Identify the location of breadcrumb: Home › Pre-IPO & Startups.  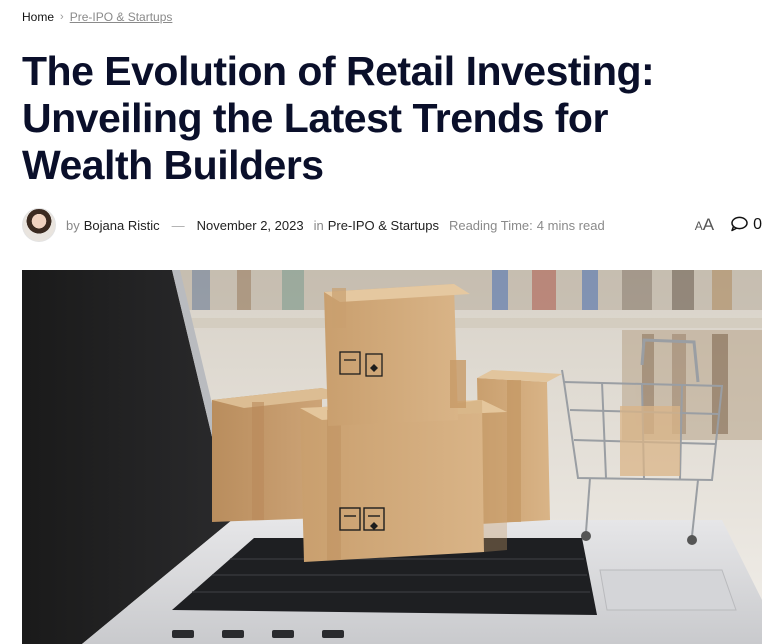
(97, 17).